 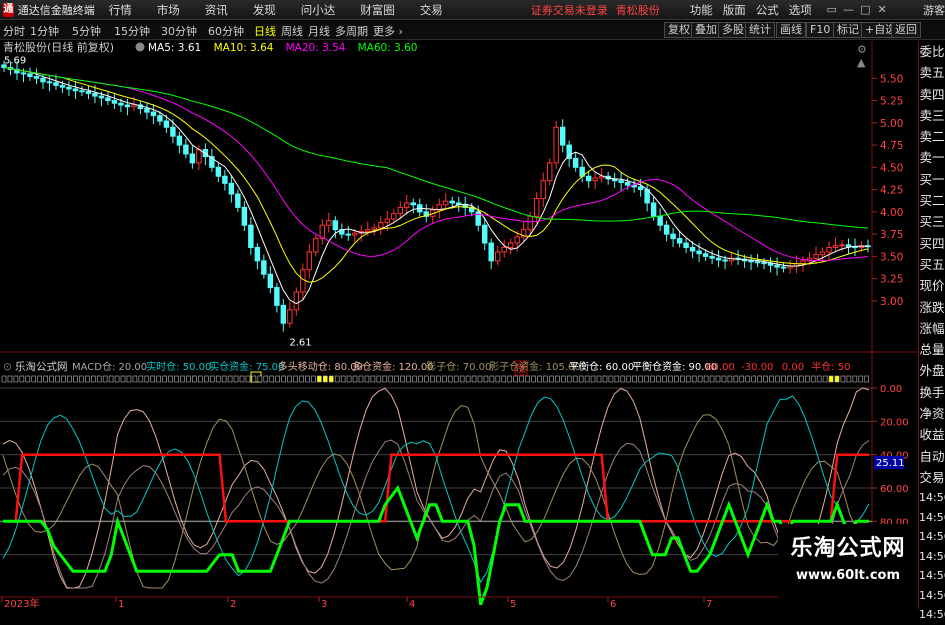 What do you see at coordinates (861, 62) in the screenshot?
I see `collapse-icon: ▲` at bounding box center [861, 62].